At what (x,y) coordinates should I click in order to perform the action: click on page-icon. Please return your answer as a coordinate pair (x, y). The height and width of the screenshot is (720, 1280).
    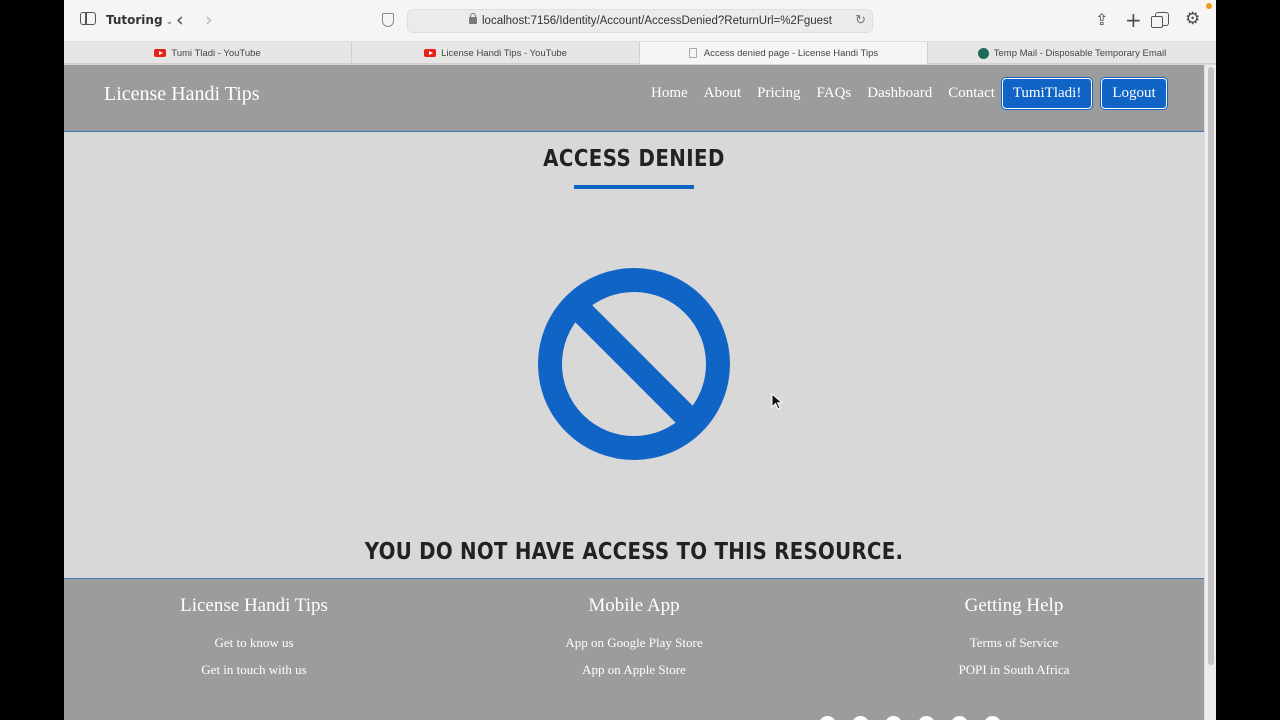
    Looking at the image, I should click on (692, 53).